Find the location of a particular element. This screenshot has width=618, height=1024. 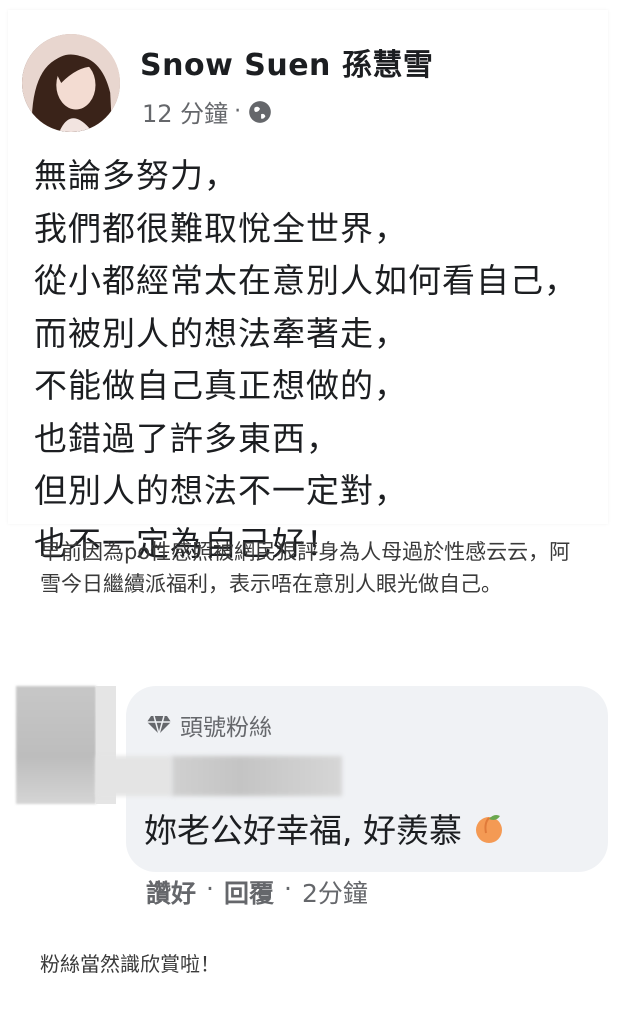

commenter-name-blurred is located at coordinates (257, 776).